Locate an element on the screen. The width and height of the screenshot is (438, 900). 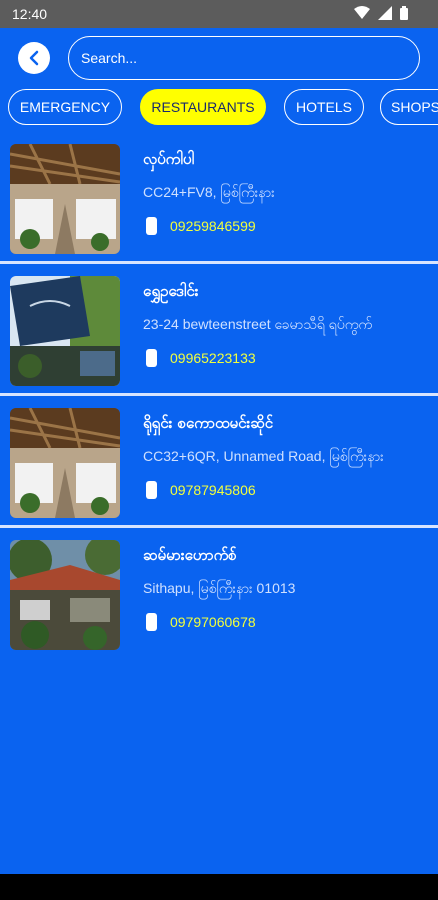
restaurant-name: ရွှေဥဒေါင်း is located at coordinates (171, 291).